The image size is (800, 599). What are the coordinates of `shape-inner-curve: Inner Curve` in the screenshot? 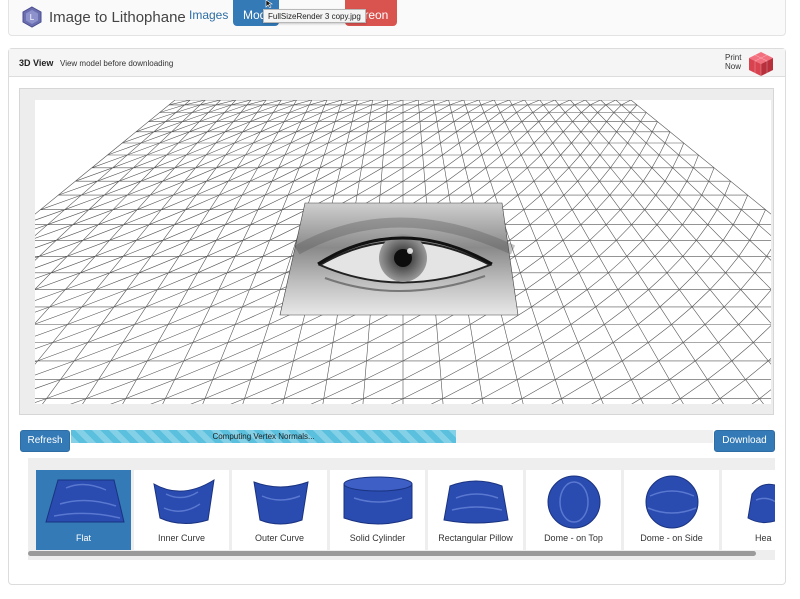 It's located at (181, 510).